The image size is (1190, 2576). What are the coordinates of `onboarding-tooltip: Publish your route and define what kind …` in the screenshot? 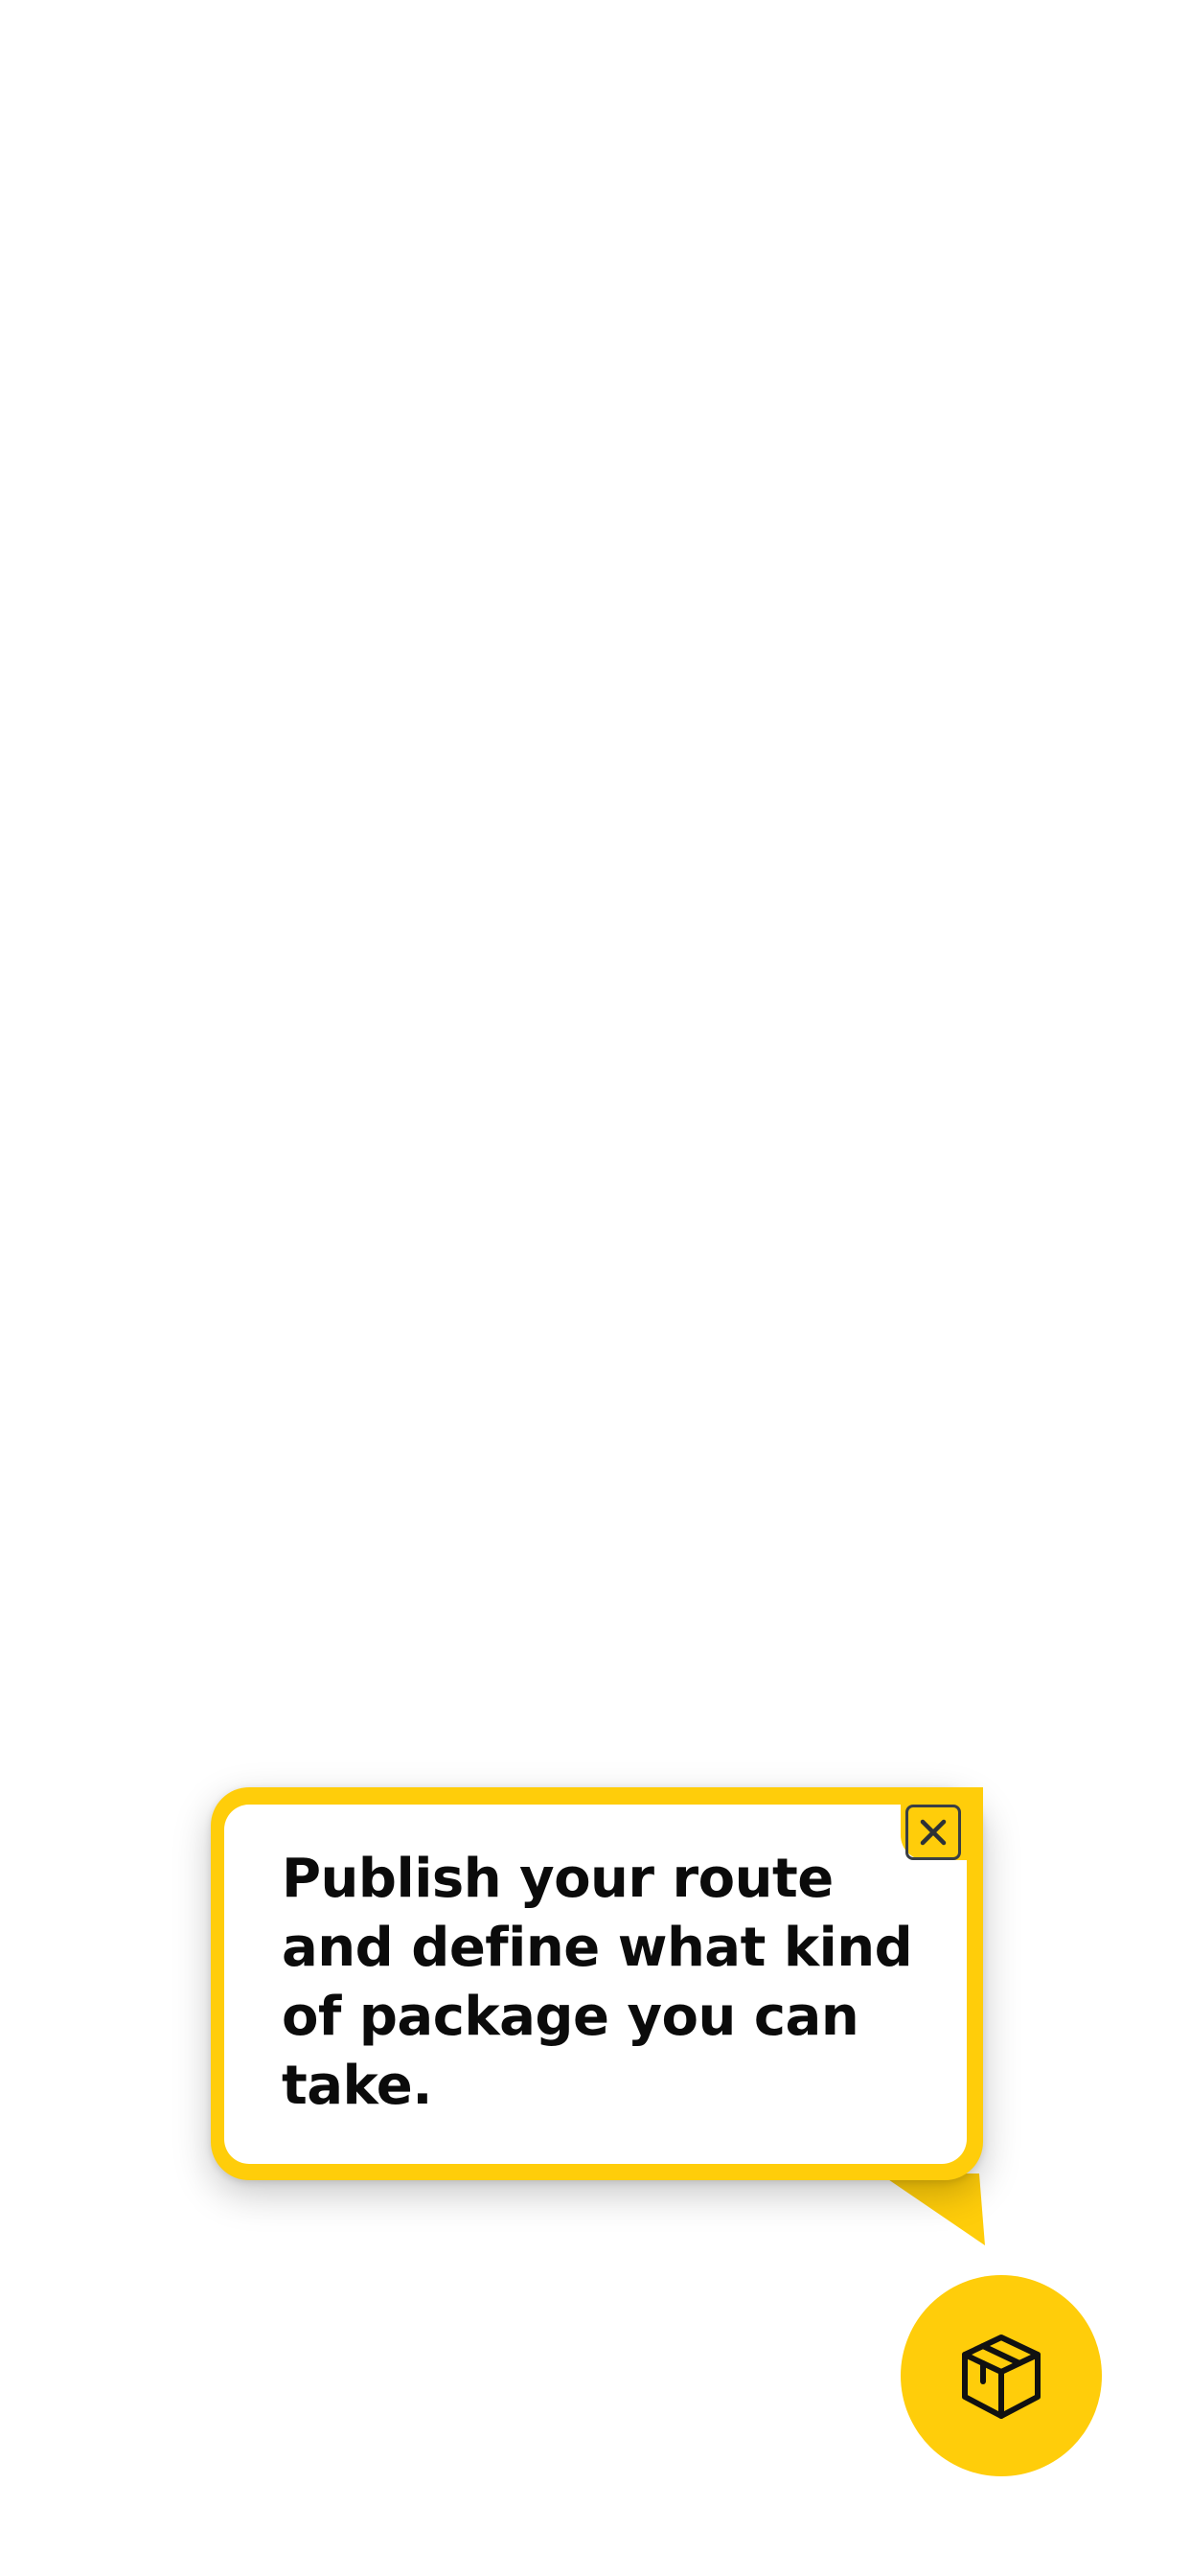 It's located at (597, 1983).